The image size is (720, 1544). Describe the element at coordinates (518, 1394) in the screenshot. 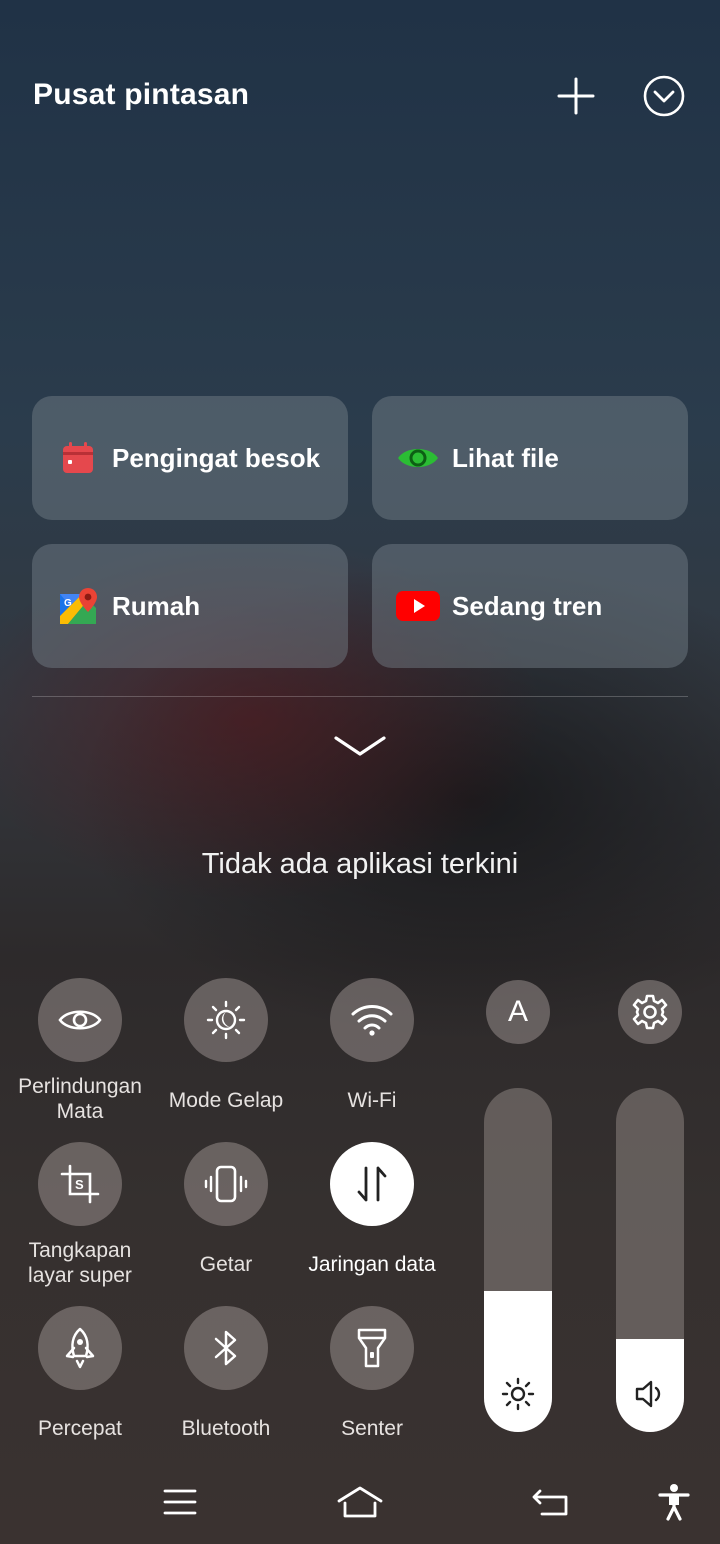

I see `sun-icon` at that location.